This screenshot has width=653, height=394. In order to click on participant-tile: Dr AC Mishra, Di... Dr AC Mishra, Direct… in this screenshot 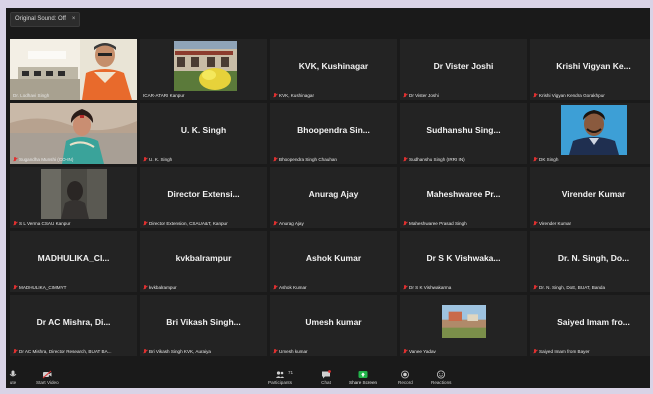, I will do `click(73, 325)`.